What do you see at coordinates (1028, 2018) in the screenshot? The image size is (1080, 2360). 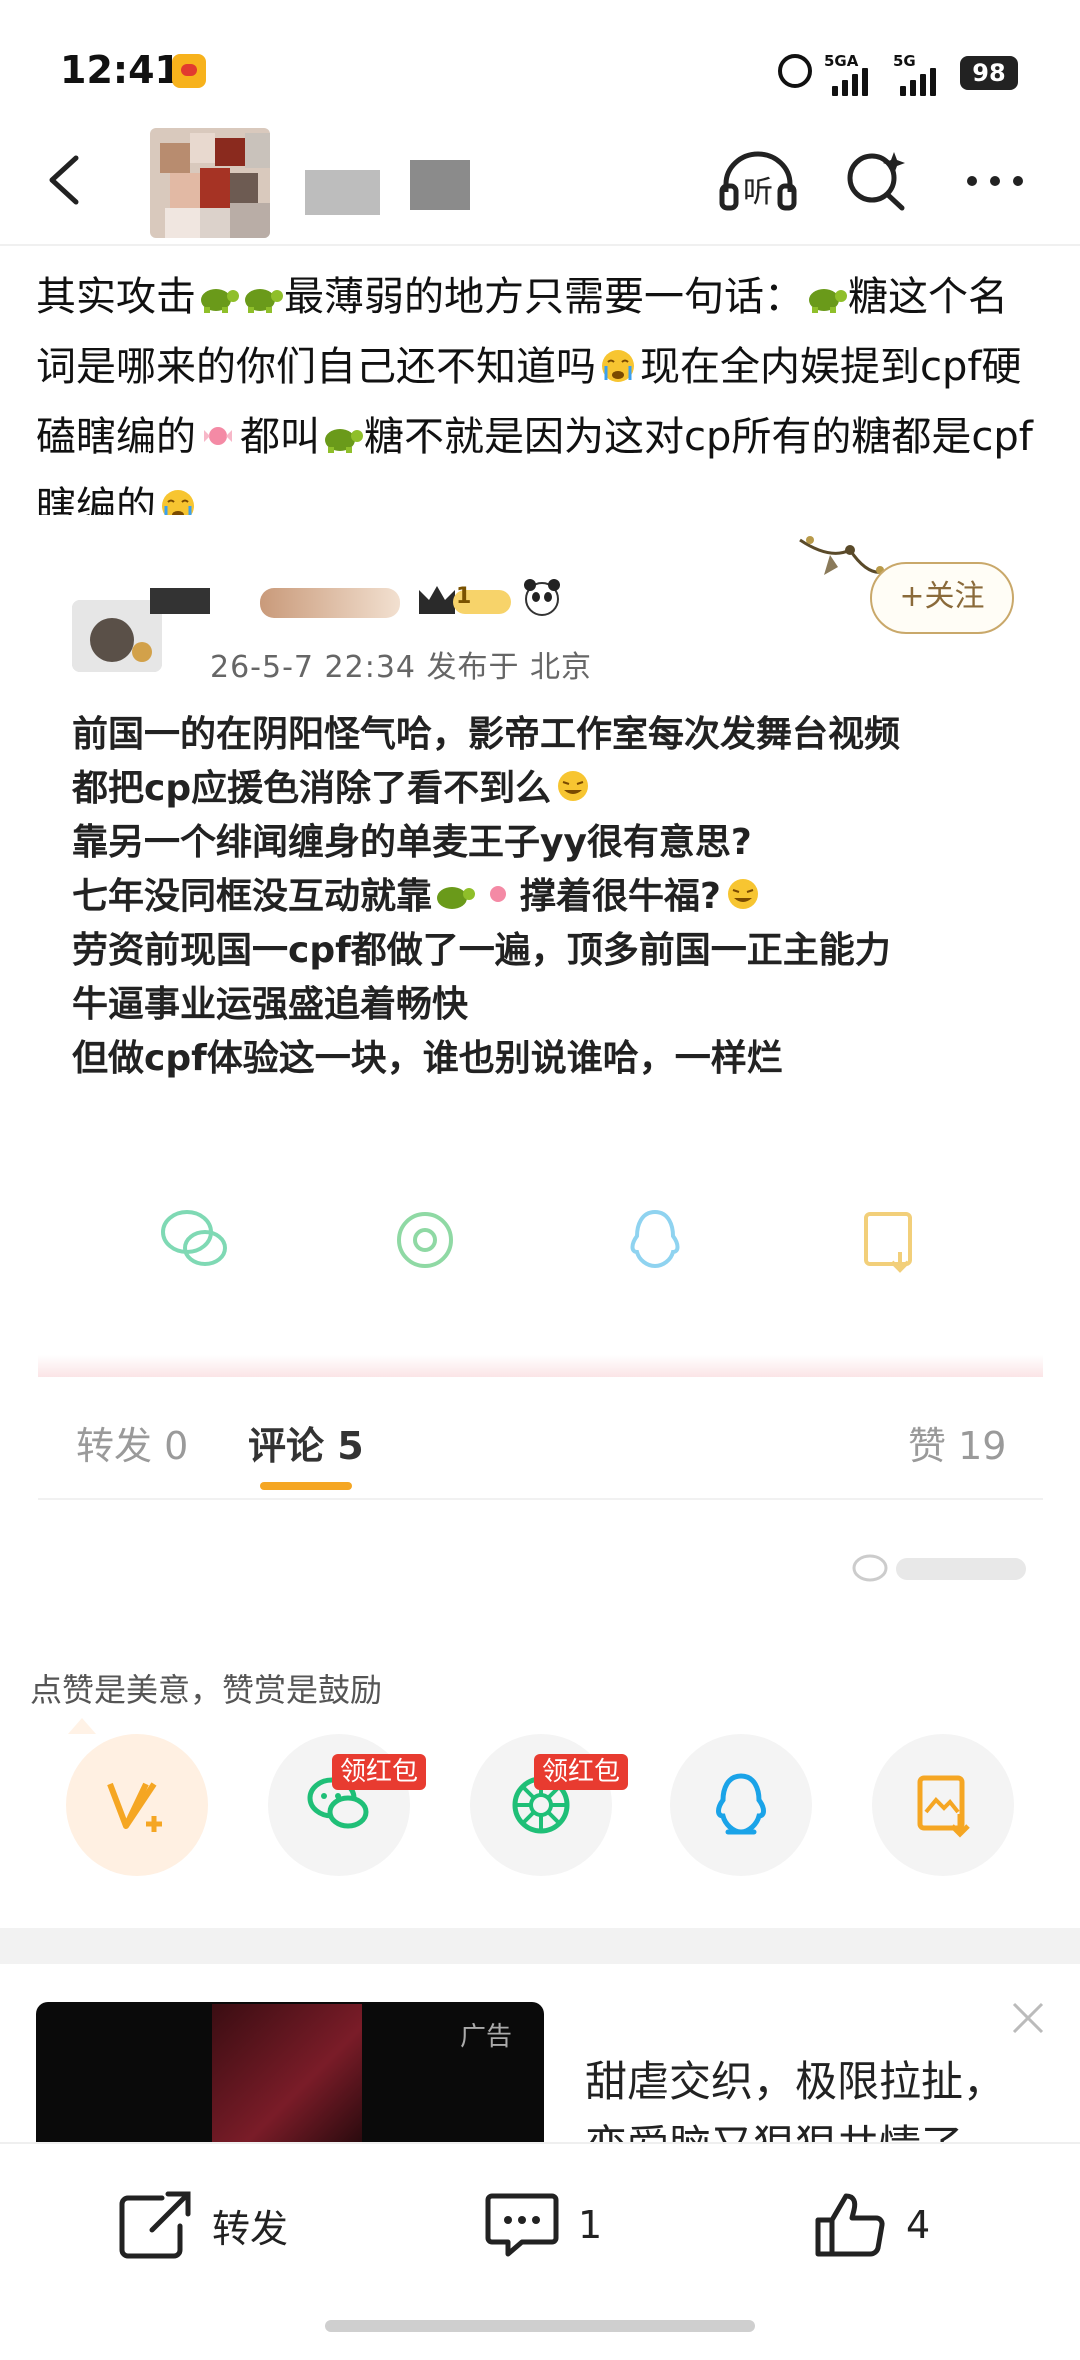 I see `close-icon` at bounding box center [1028, 2018].